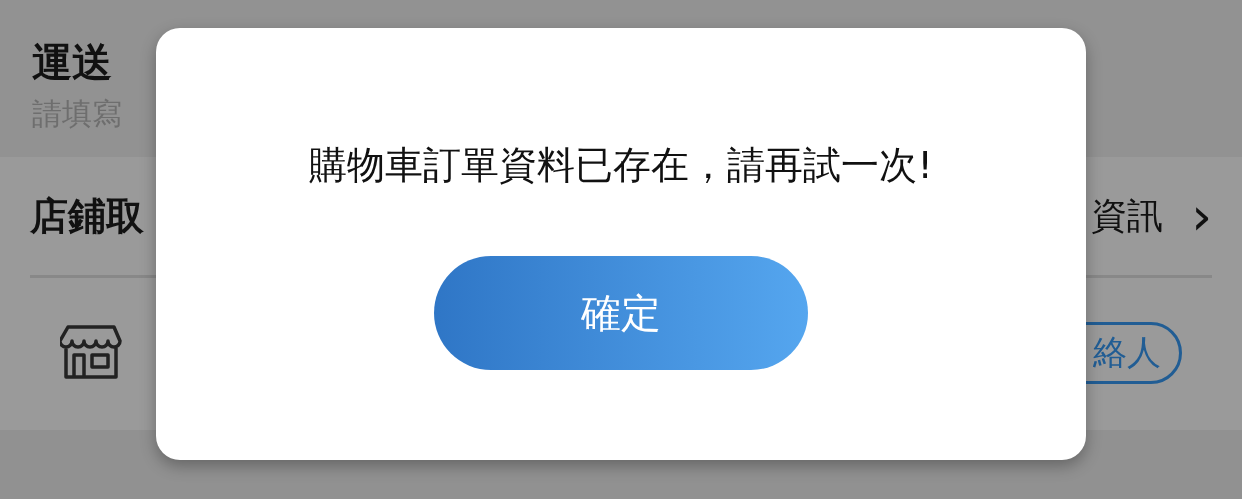 This screenshot has width=1242, height=499. I want to click on row-label: 店鋪取, so click(87, 216).